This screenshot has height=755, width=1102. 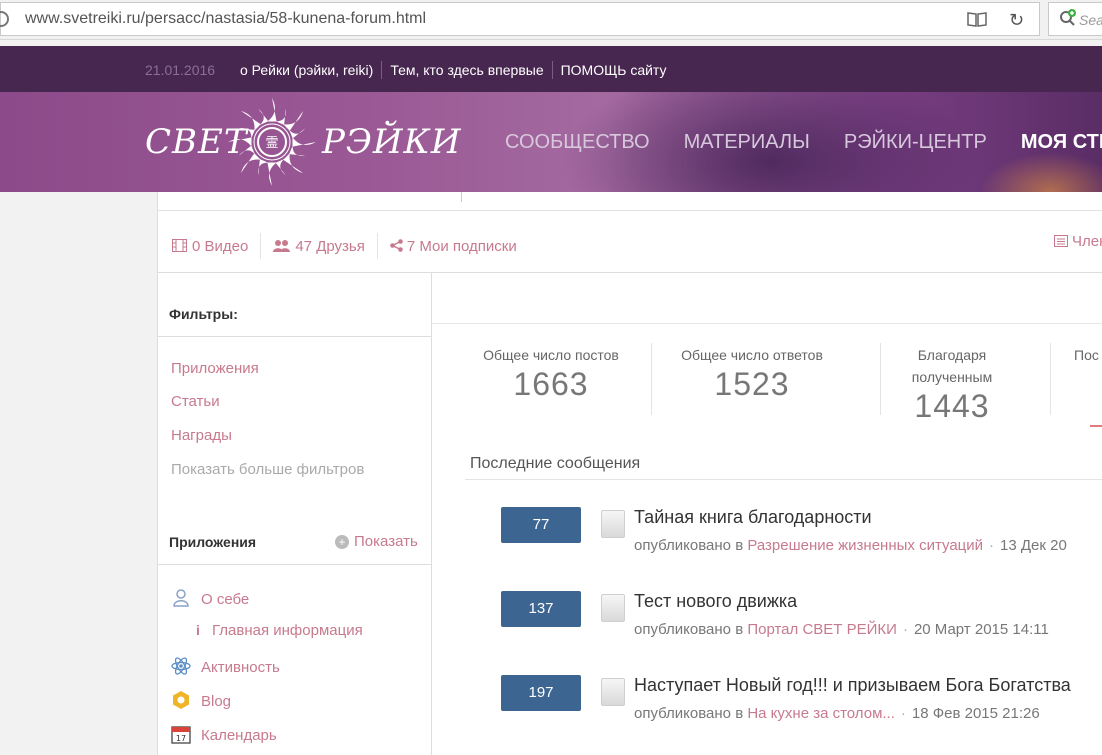 I want to click on nav-materials: МАТЕРИАЛЫ, so click(x=747, y=142).